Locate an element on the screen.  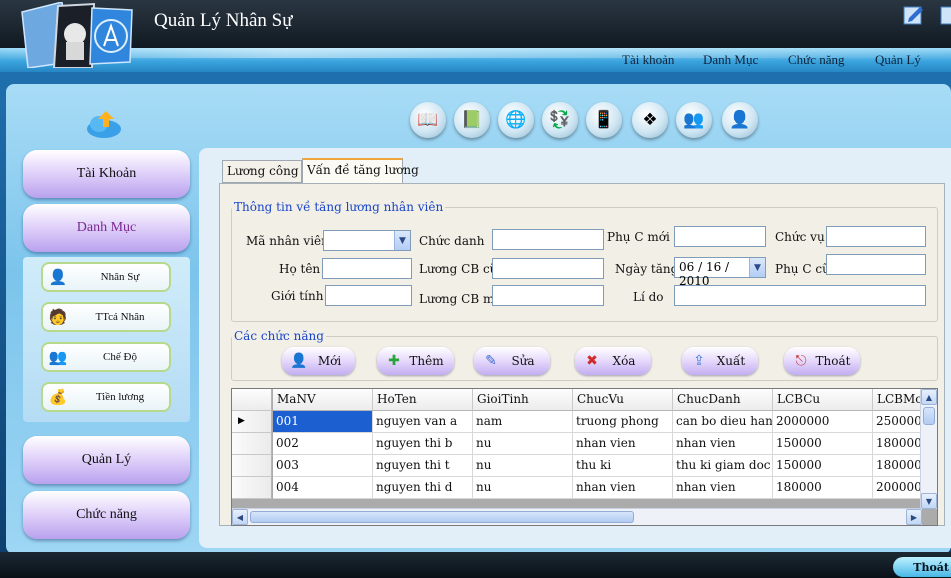
chuc-vu-field is located at coordinates (876, 236).